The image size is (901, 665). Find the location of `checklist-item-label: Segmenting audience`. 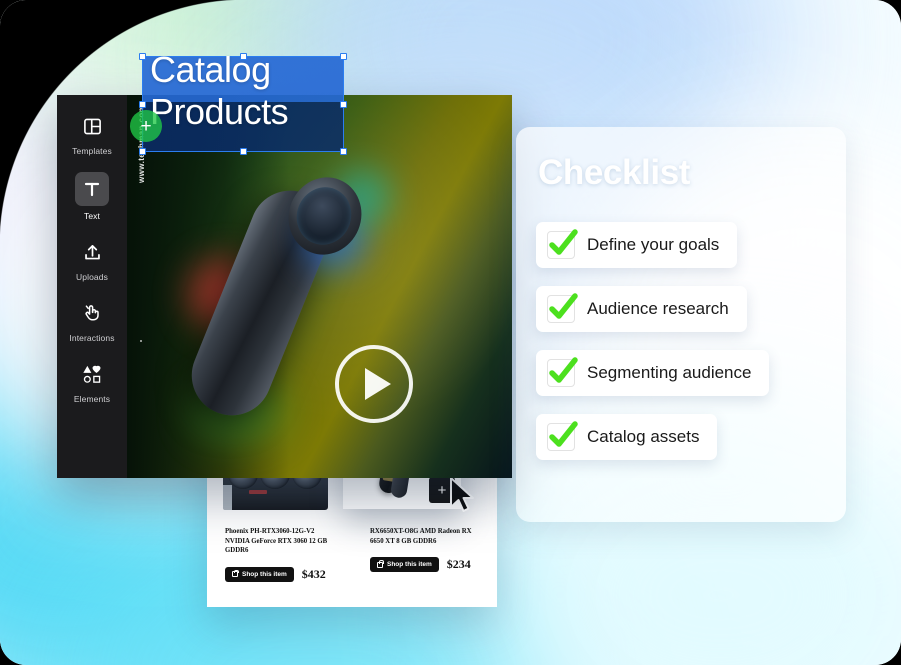

checklist-item-label: Segmenting audience is located at coordinates (669, 372).